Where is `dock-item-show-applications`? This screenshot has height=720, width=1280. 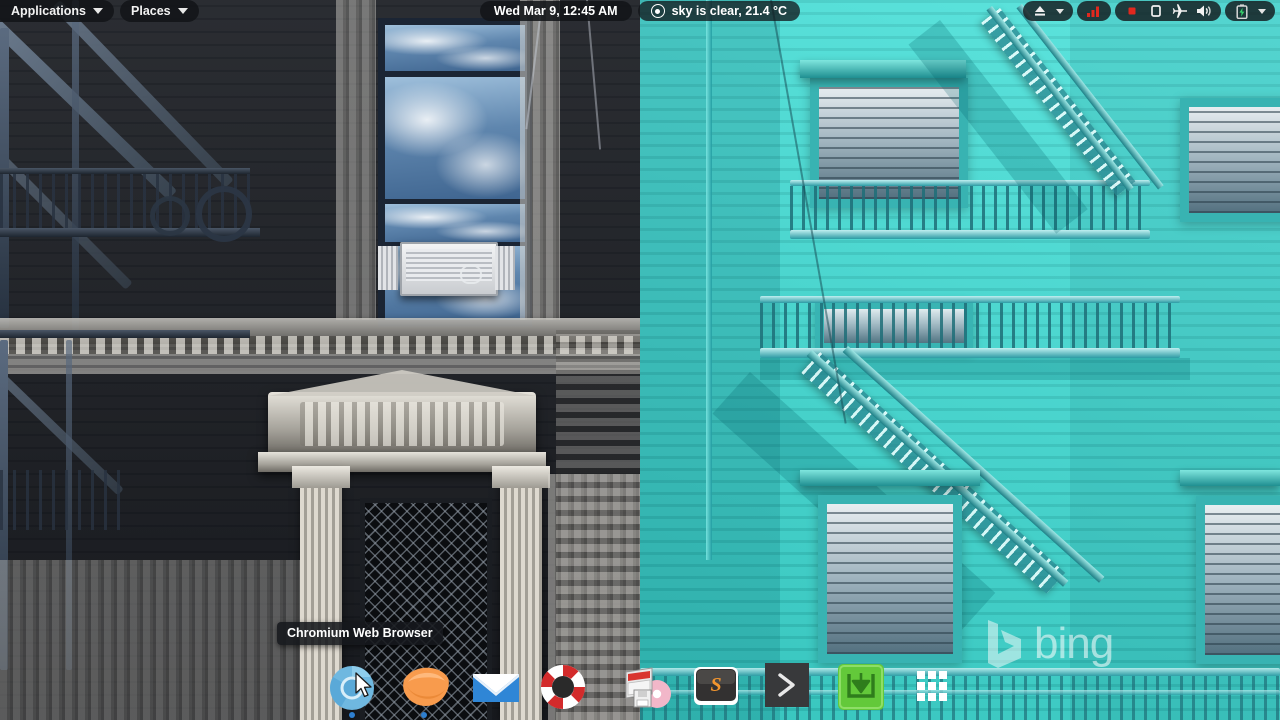 dock-item-show-applications is located at coordinates (934, 688).